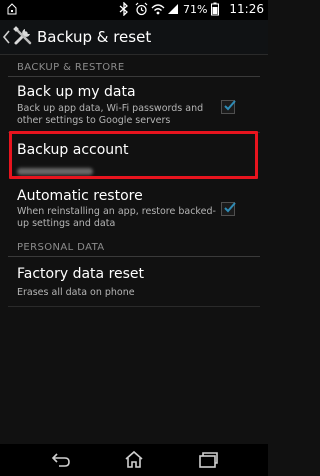 The width and height of the screenshot is (320, 476). Describe the element at coordinates (133, 155) in the screenshot. I see `highlight-box` at that location.